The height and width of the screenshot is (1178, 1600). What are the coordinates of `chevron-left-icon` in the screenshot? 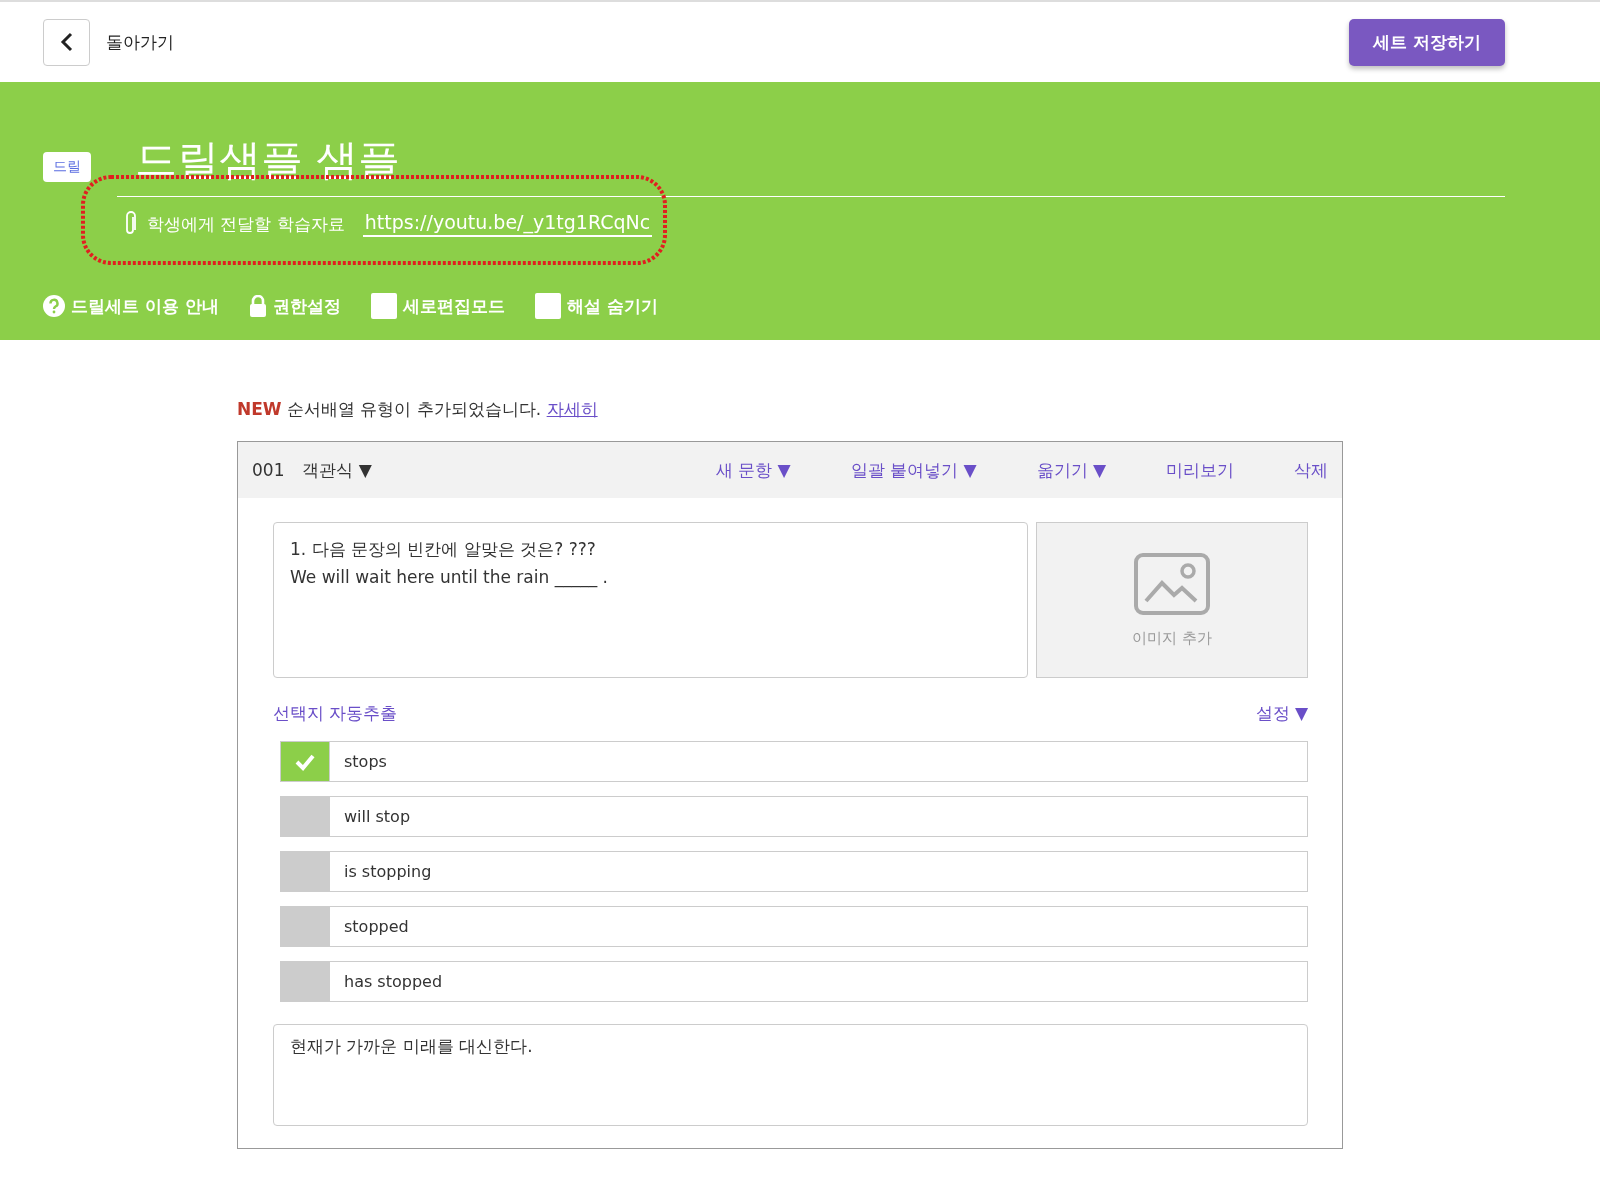 It's located at (66, 42).